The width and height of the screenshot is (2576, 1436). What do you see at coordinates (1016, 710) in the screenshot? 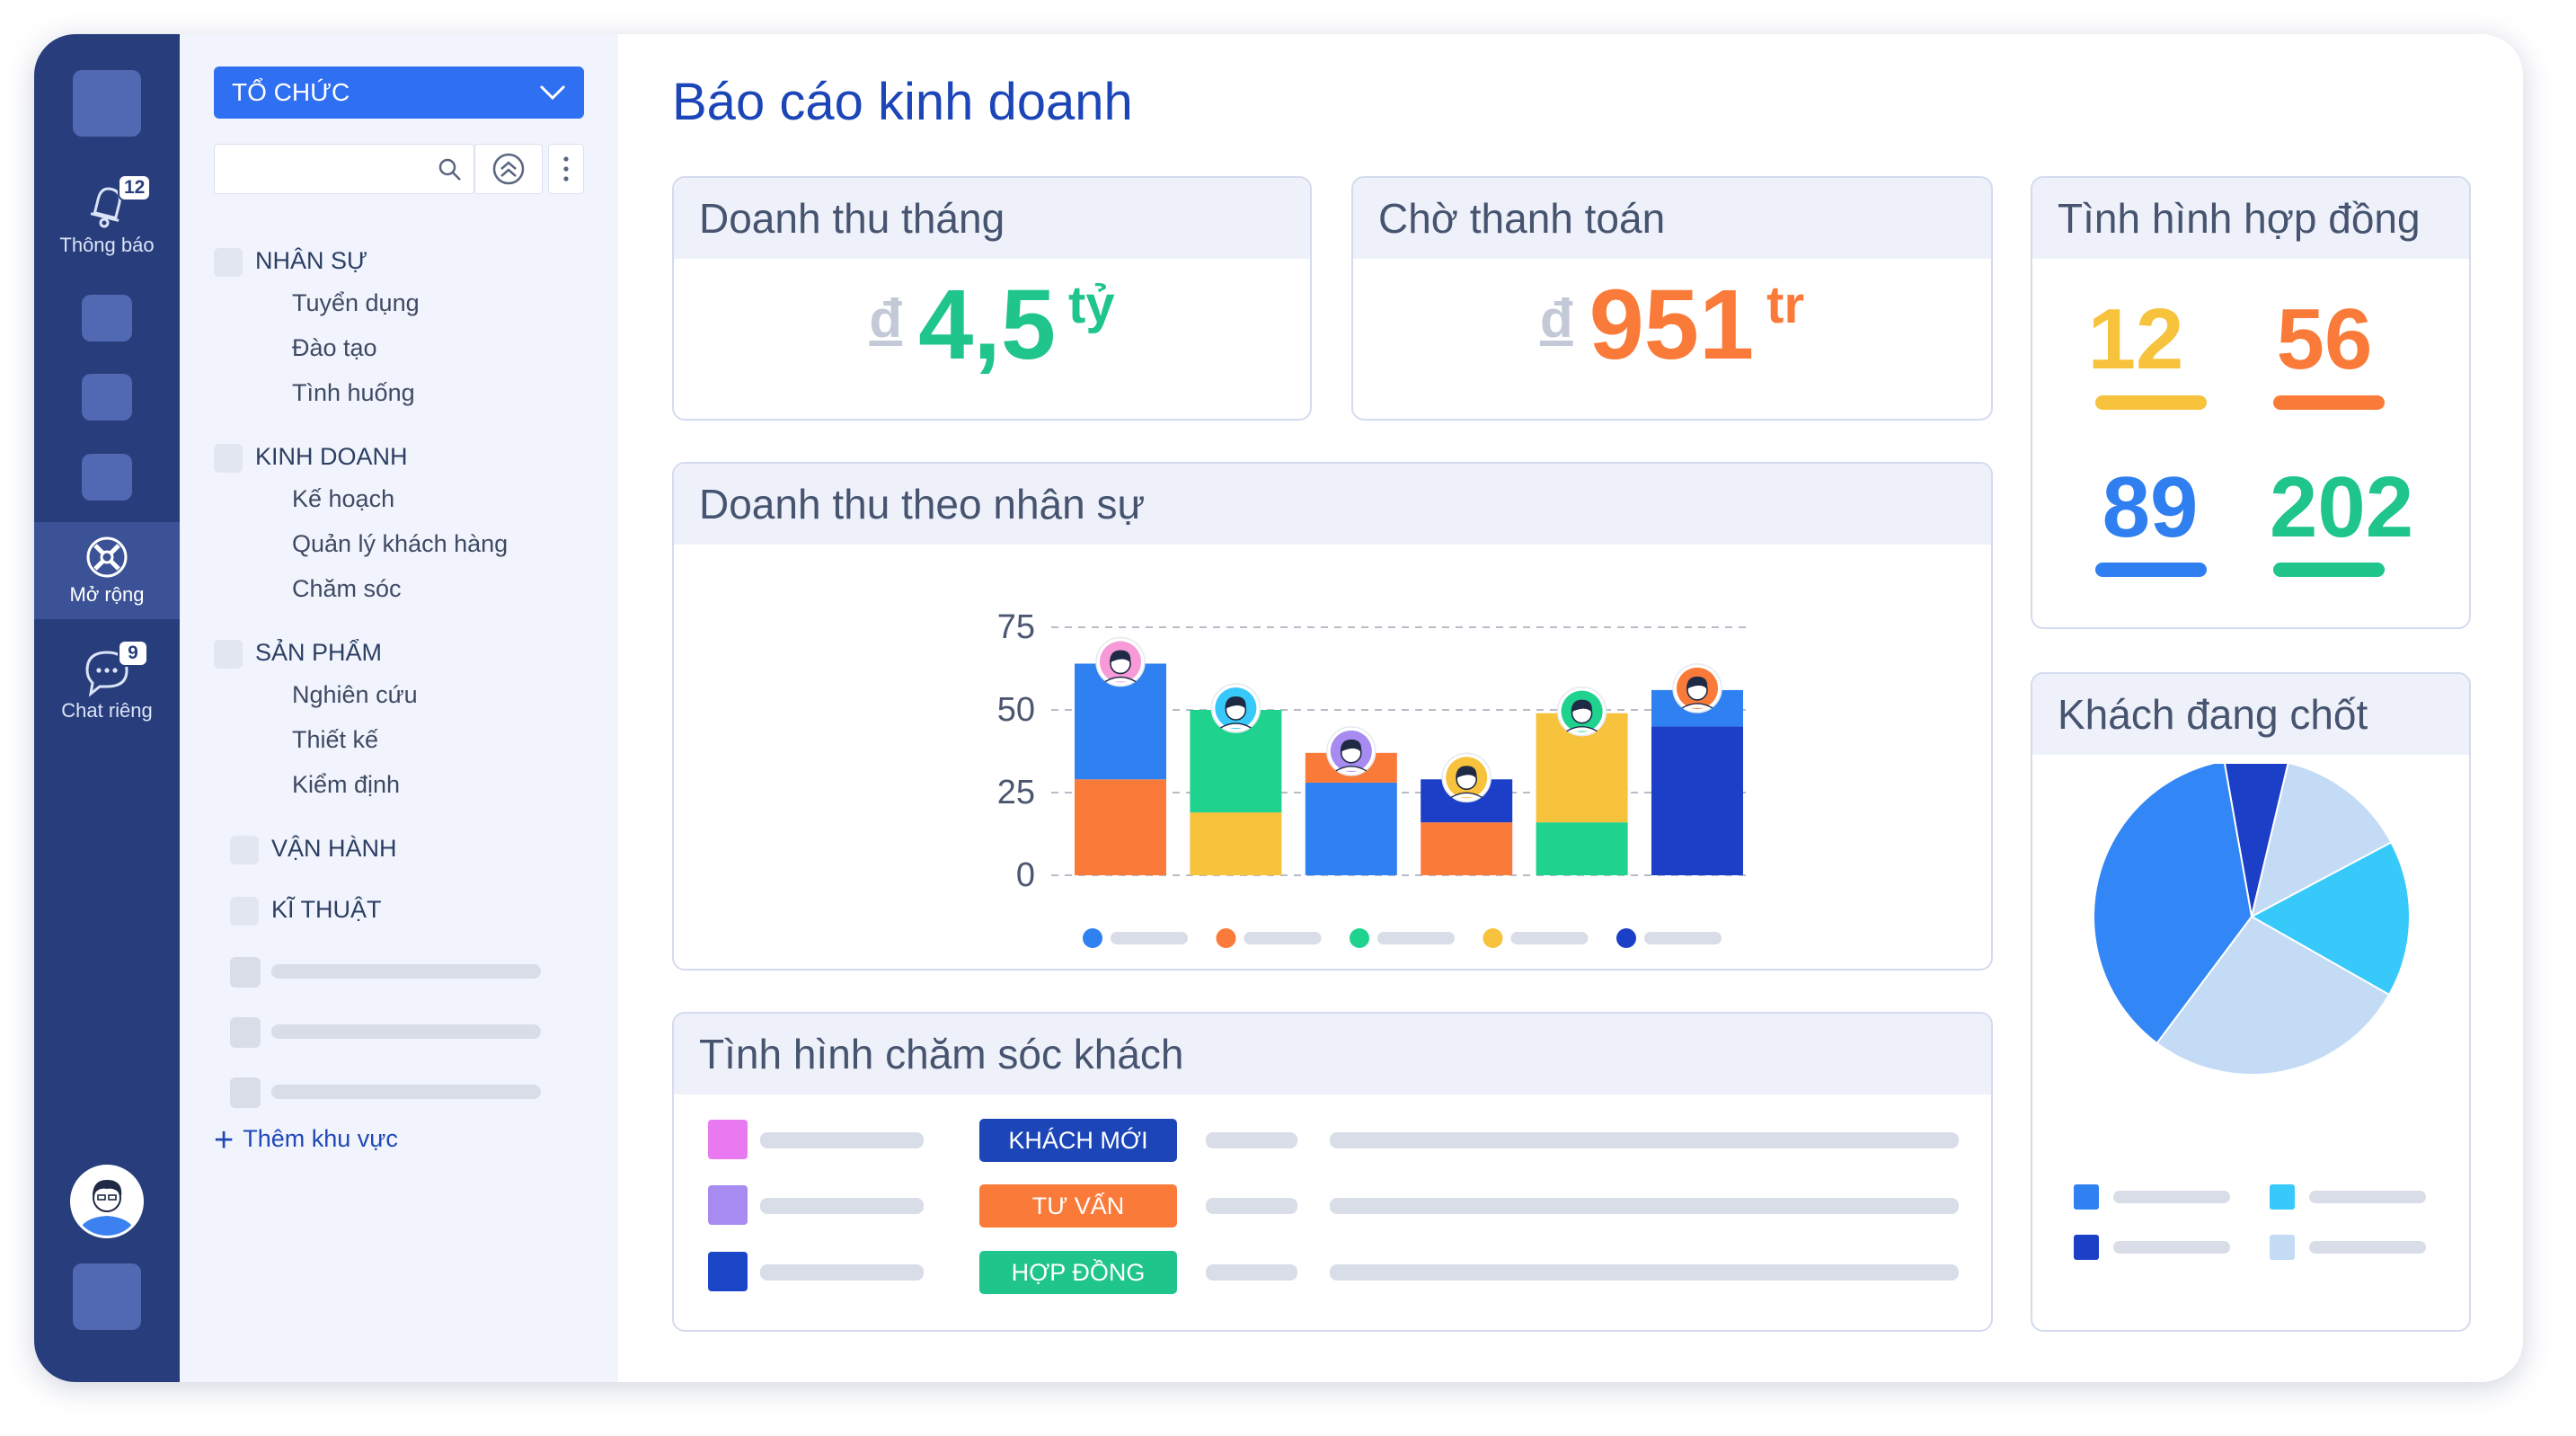
I see `y-tick-label: 50` at bounding box center [1016, 710].